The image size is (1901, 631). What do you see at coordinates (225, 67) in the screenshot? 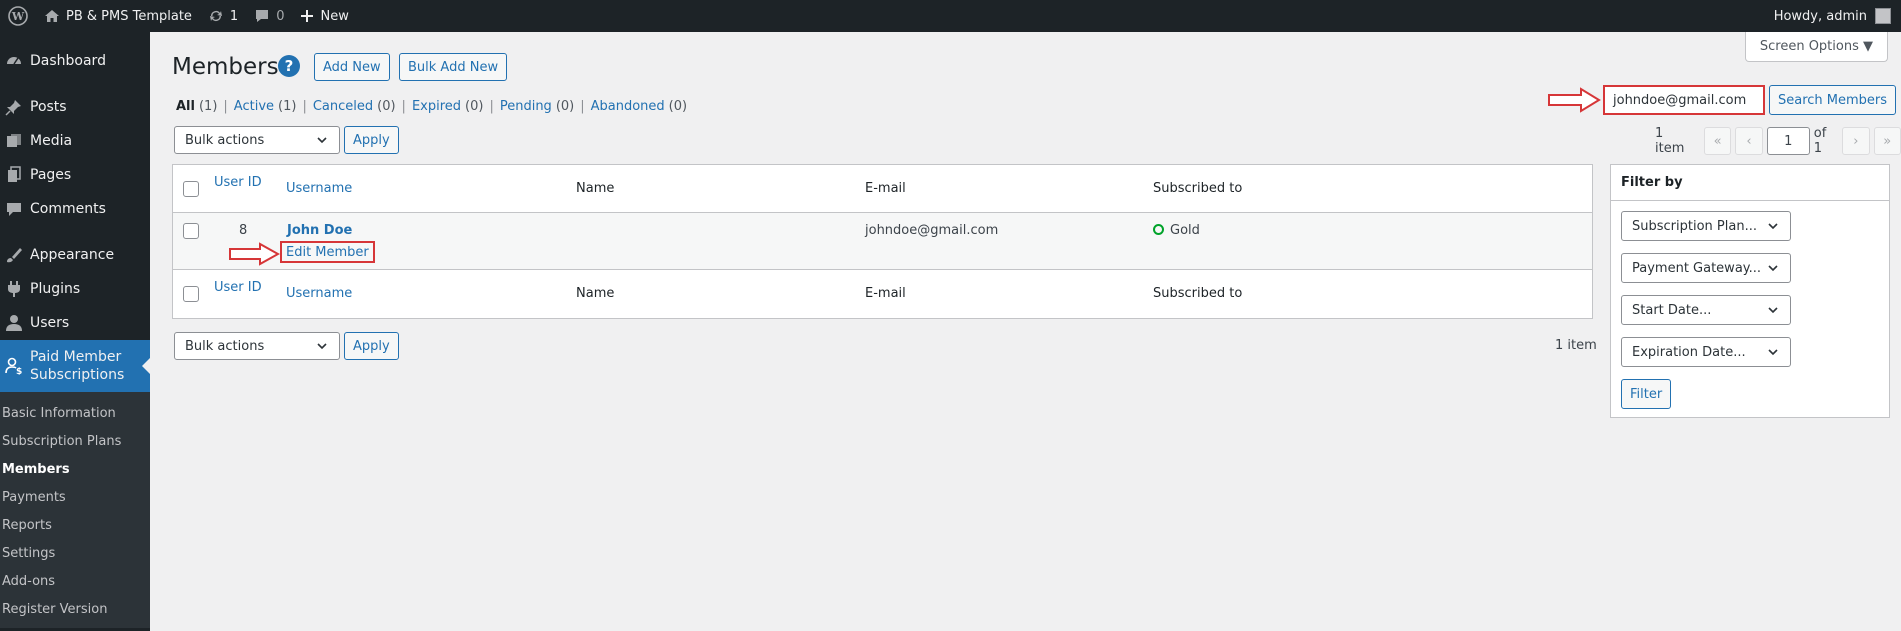
I see `page-title: Members` at bounding box center [225, 67].